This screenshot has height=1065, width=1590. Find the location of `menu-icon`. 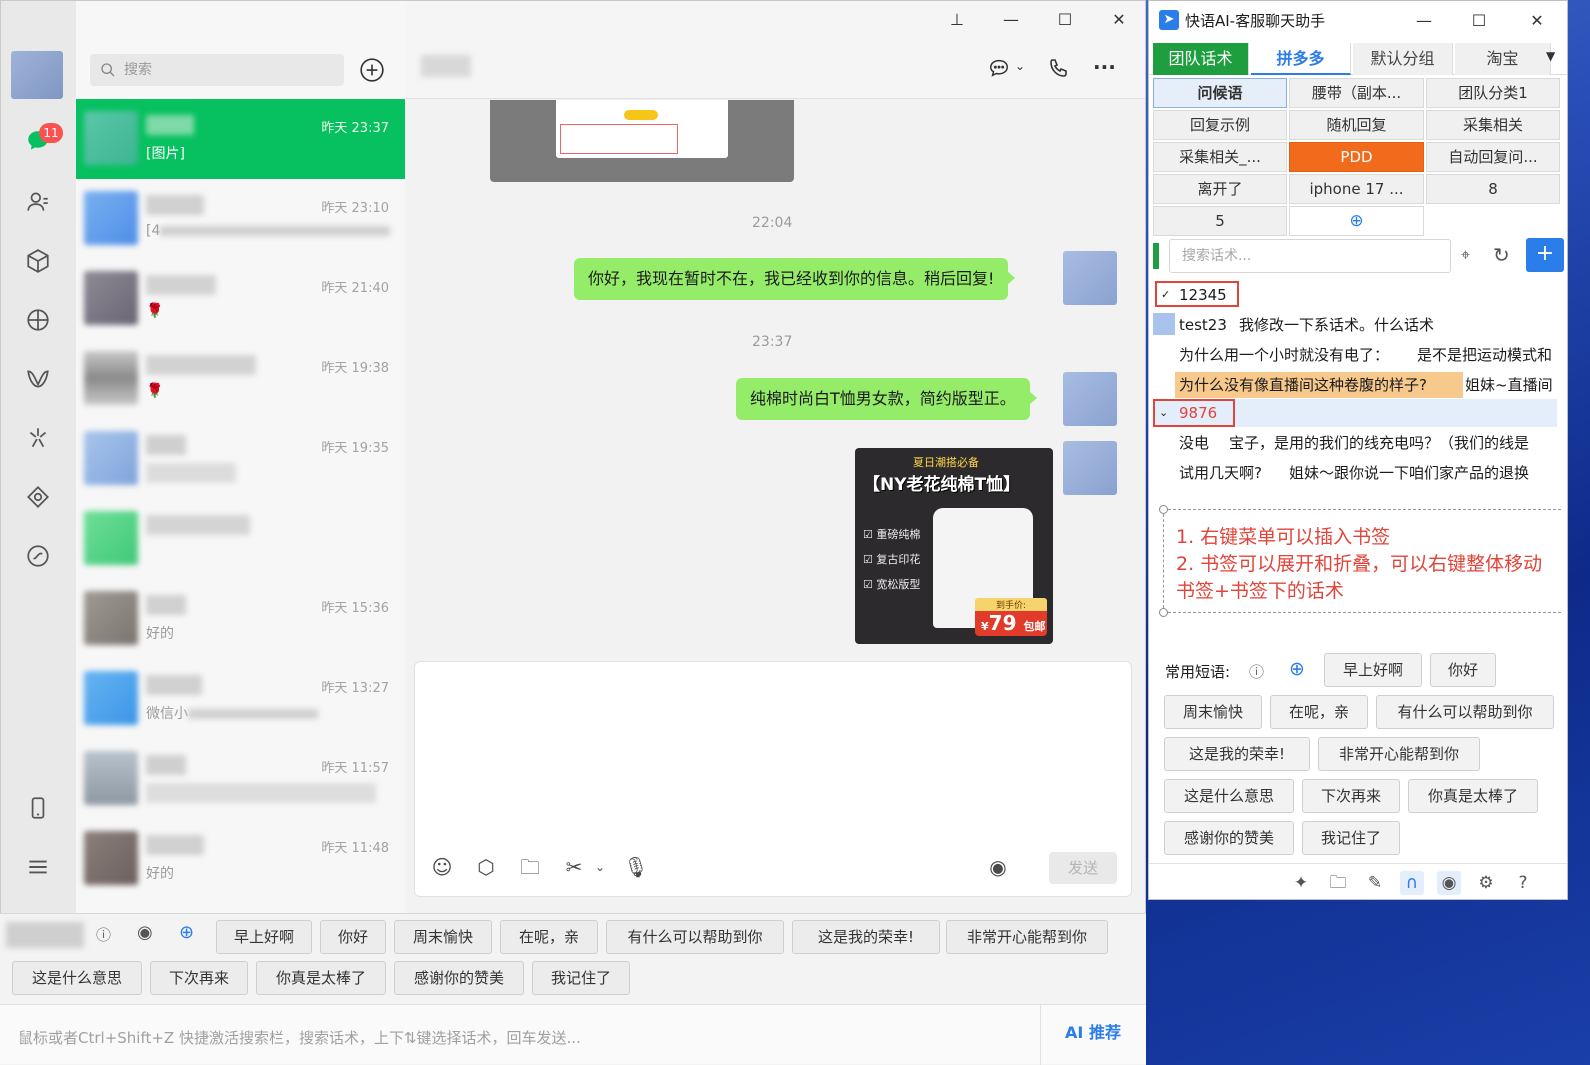

menu-icon is located at coordinates (38, 867).